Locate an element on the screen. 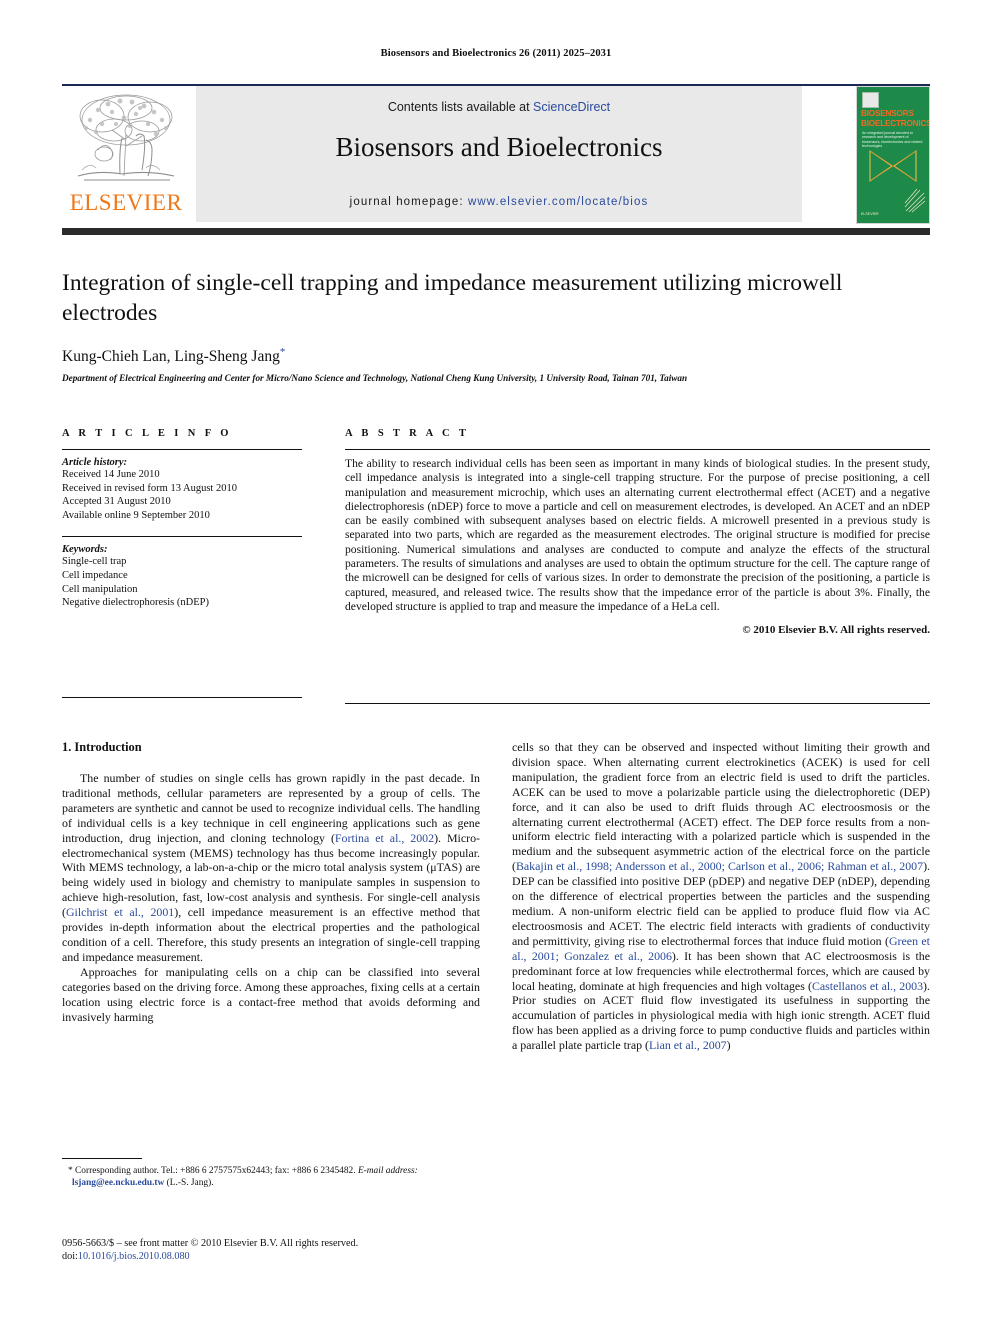 The width and height of the screenshot is (992, 1323). cover-title-line2: BIOELECTRONICS is located at coordinates (895, 123).